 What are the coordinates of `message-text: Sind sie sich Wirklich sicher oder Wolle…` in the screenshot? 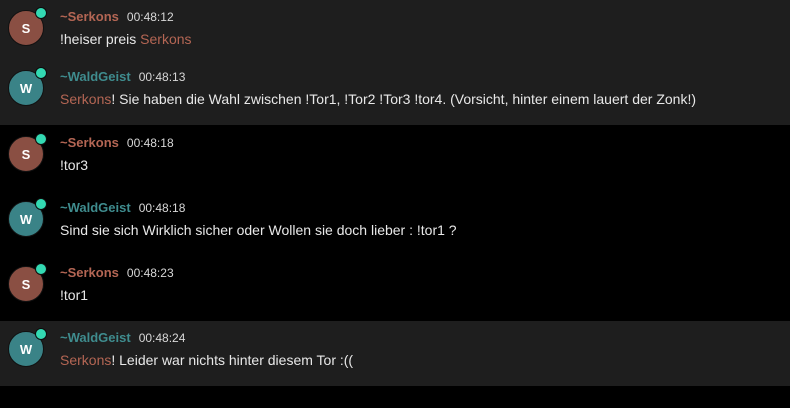 It's located at (258, 230).